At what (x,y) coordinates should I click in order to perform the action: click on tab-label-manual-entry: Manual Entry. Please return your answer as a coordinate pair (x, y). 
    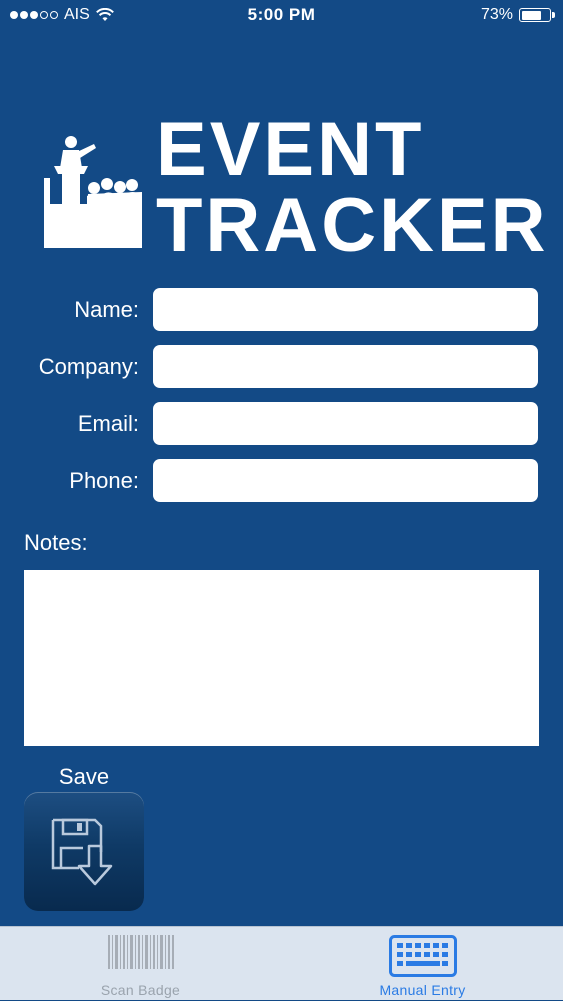
    Looking at the image, I should click on (422, 990).